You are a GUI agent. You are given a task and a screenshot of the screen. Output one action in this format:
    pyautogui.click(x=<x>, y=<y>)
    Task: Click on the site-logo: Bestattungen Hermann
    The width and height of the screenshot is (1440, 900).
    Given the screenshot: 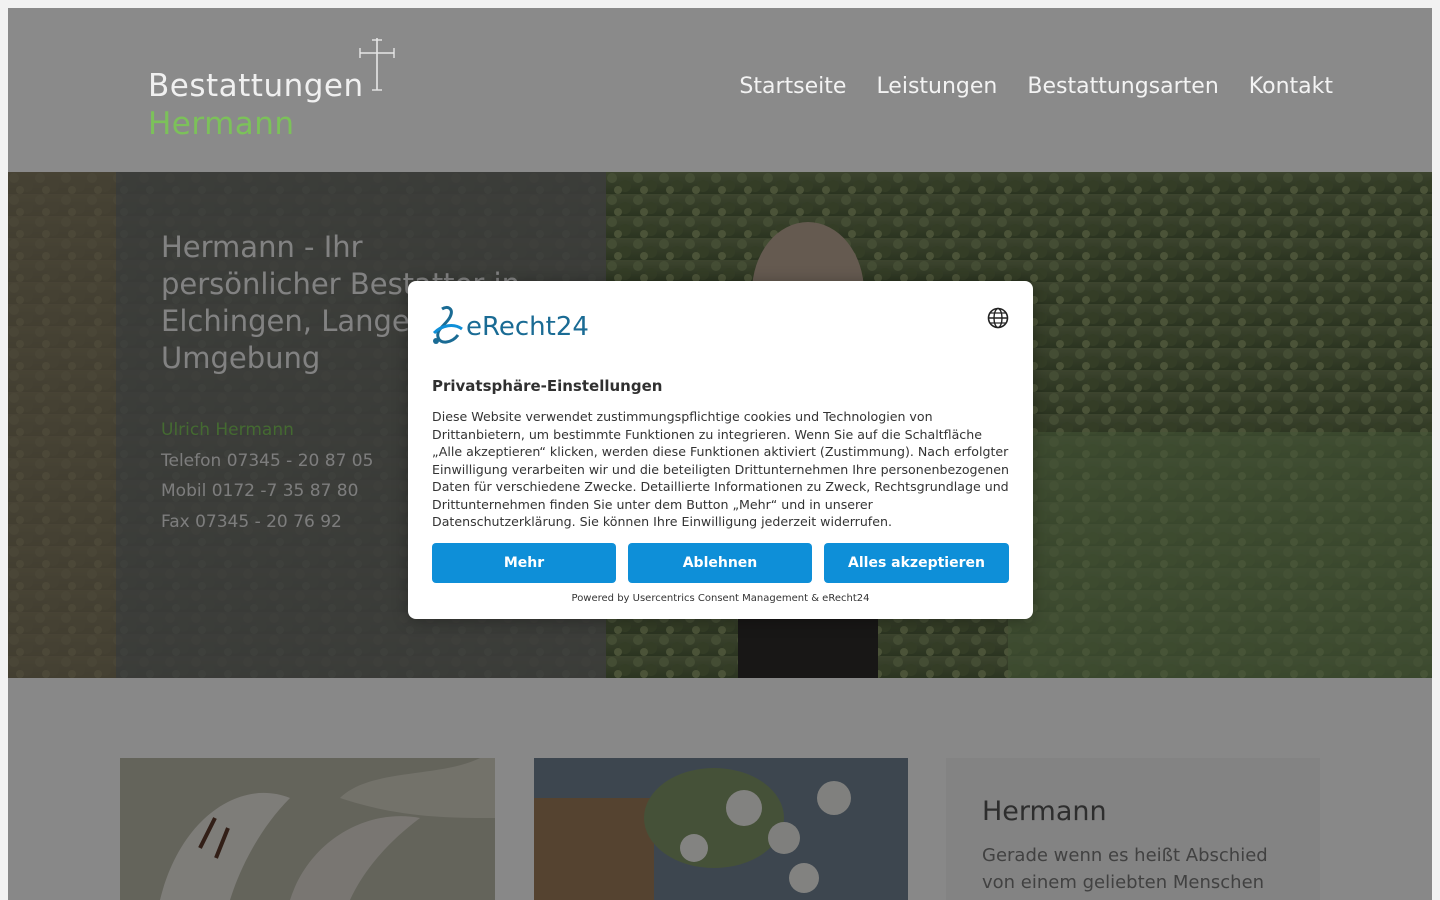 What is the action you would take?
    pyautogui.click(x=278, y=93)
    